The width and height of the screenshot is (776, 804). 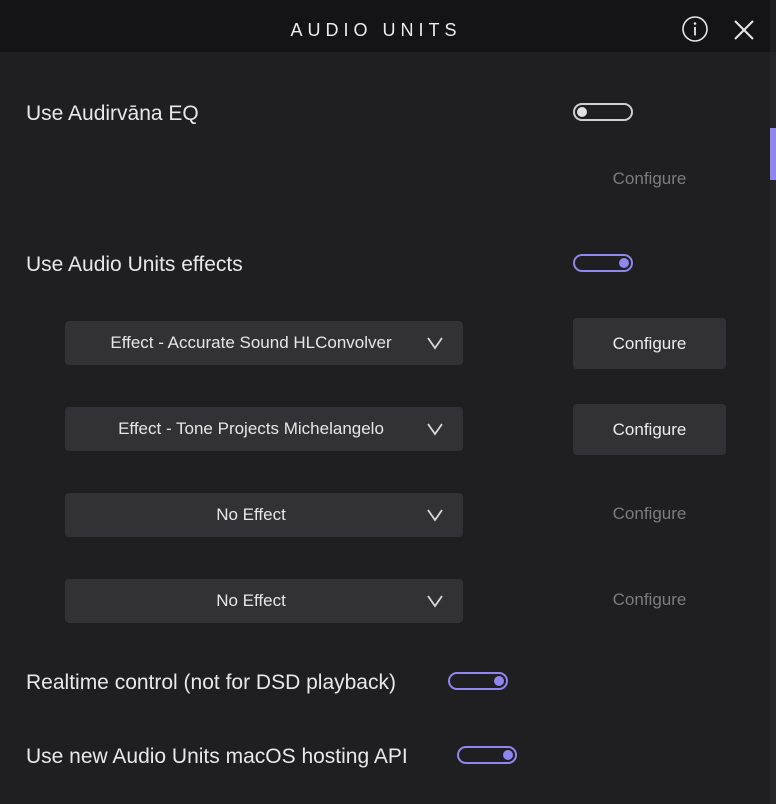 I want to click on effect-slot-2-configure-button: Configure, so click(x=649, y=429).